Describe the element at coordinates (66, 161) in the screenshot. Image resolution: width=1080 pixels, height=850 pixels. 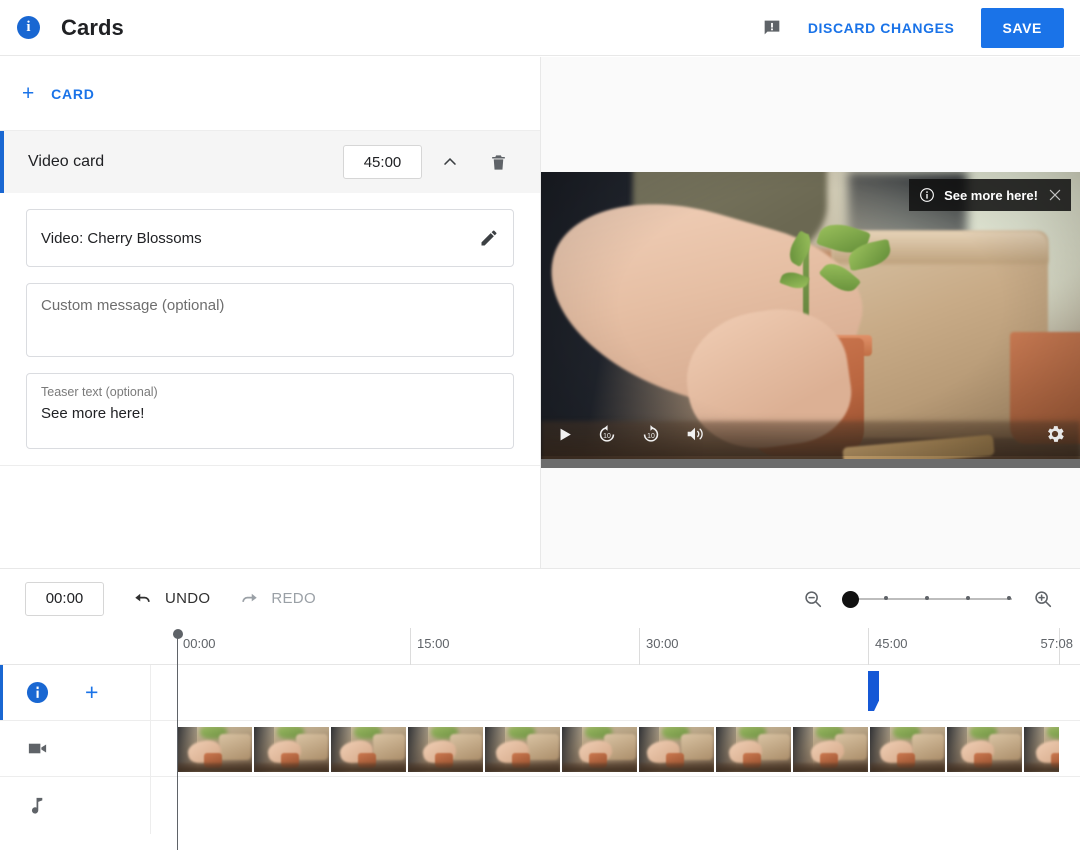
I see `card-title: Video card` at that location.